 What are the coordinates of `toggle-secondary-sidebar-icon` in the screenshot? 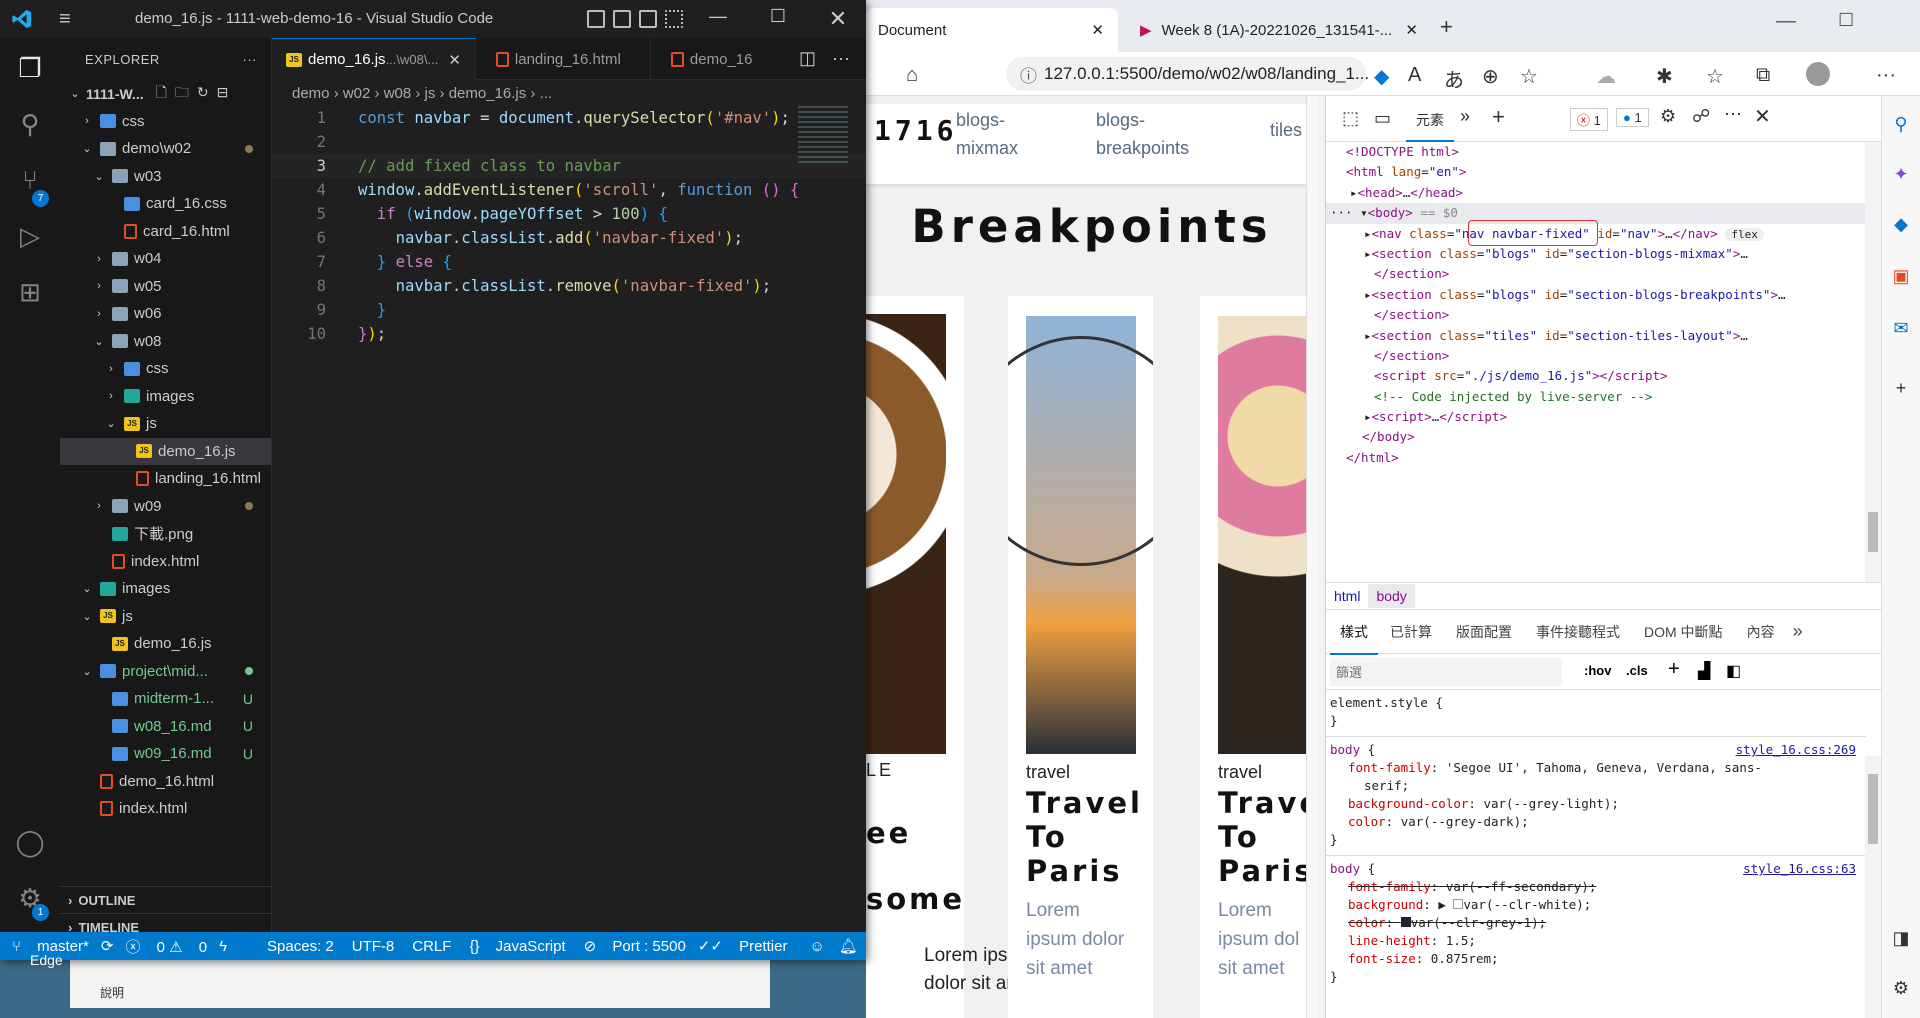 It's located at (648, 19).